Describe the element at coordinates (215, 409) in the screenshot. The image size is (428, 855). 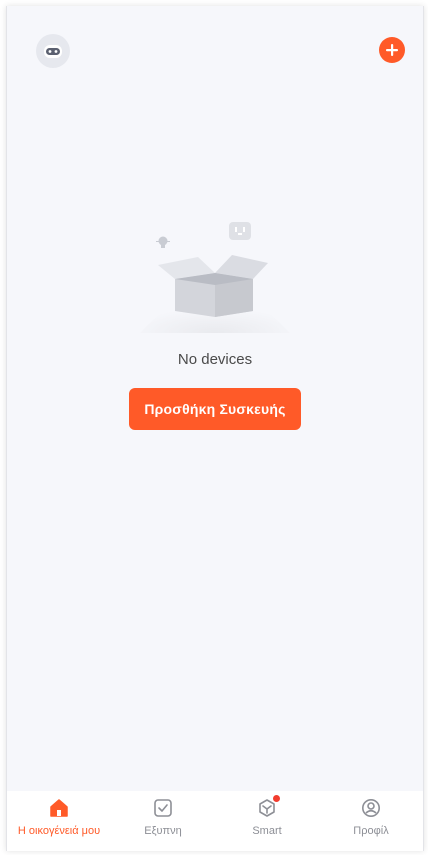
I see `add-device-button: Προσθήκη Συσκευής` at that location.